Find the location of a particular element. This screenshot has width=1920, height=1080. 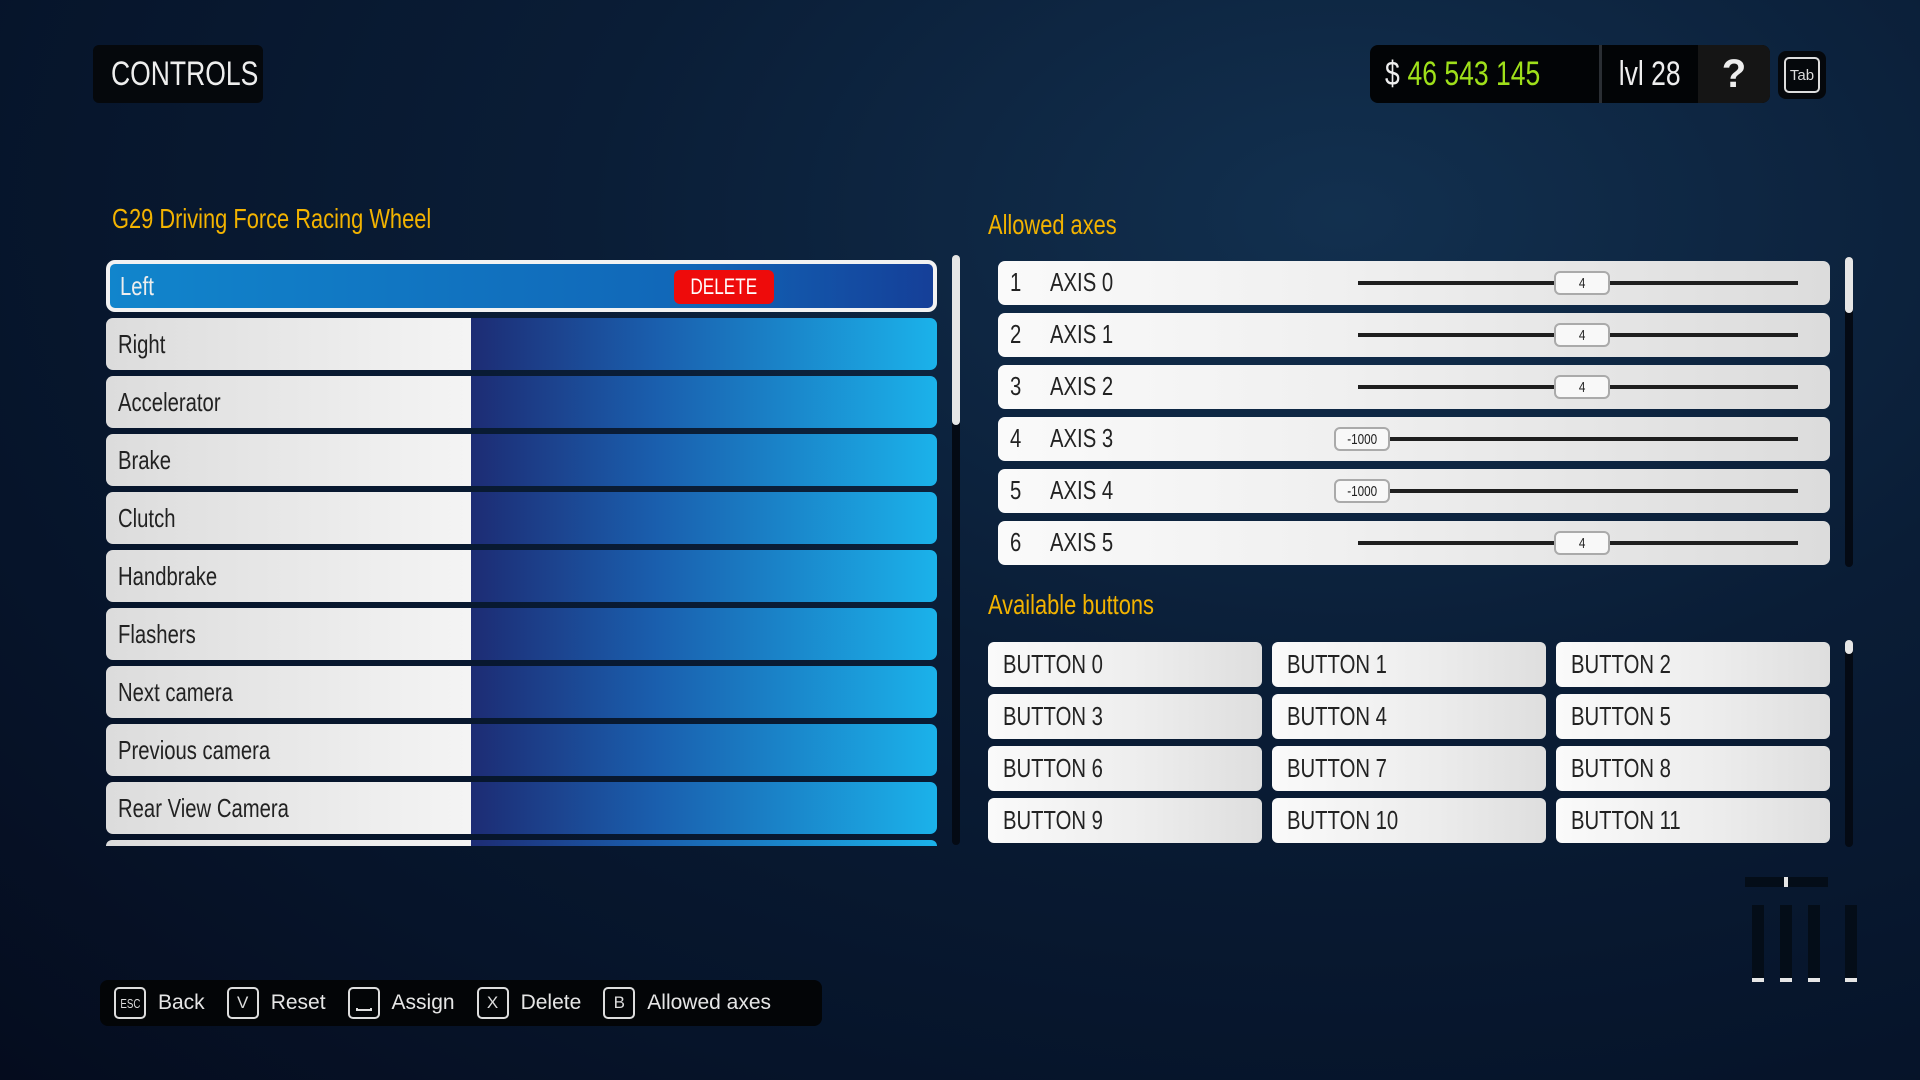

available-button: BUTTON 2 is located at coordinates (1693, 664).